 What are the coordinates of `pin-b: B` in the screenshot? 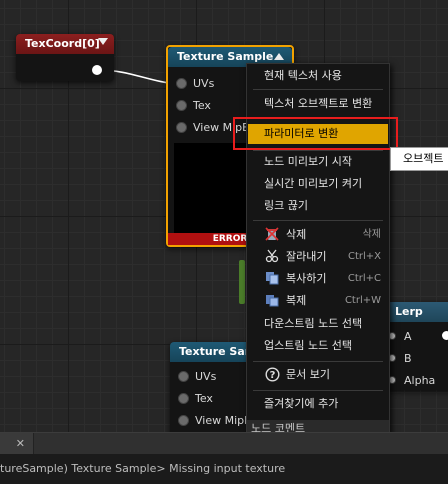 It's located at (400, 359).